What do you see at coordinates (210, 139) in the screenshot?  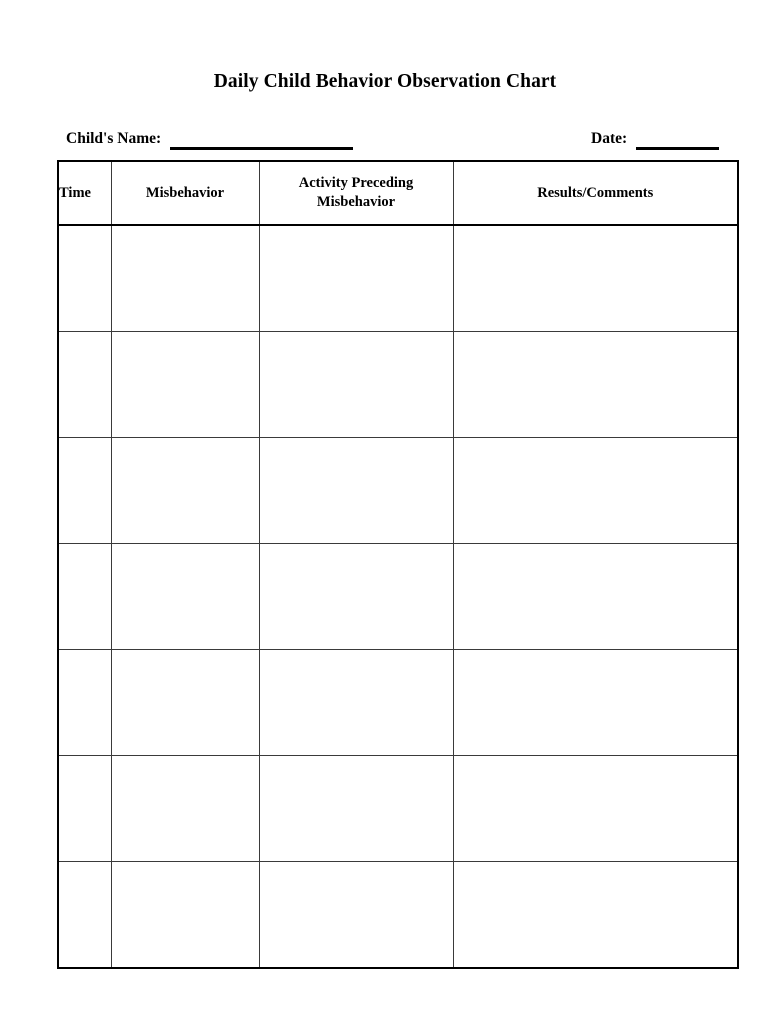 I see `child-name-field: Child's Name:` at bounding box center [210, 139].